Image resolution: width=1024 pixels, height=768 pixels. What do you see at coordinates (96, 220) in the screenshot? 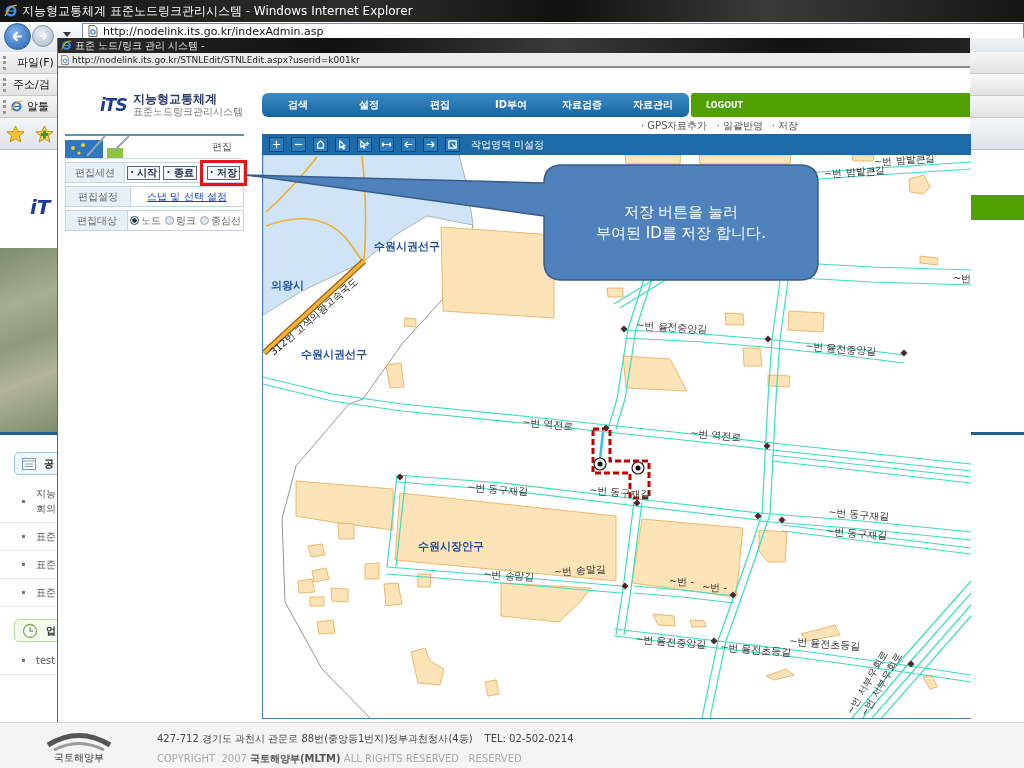
I see `row-label: 편집대상` at bounding box center [96, 220].